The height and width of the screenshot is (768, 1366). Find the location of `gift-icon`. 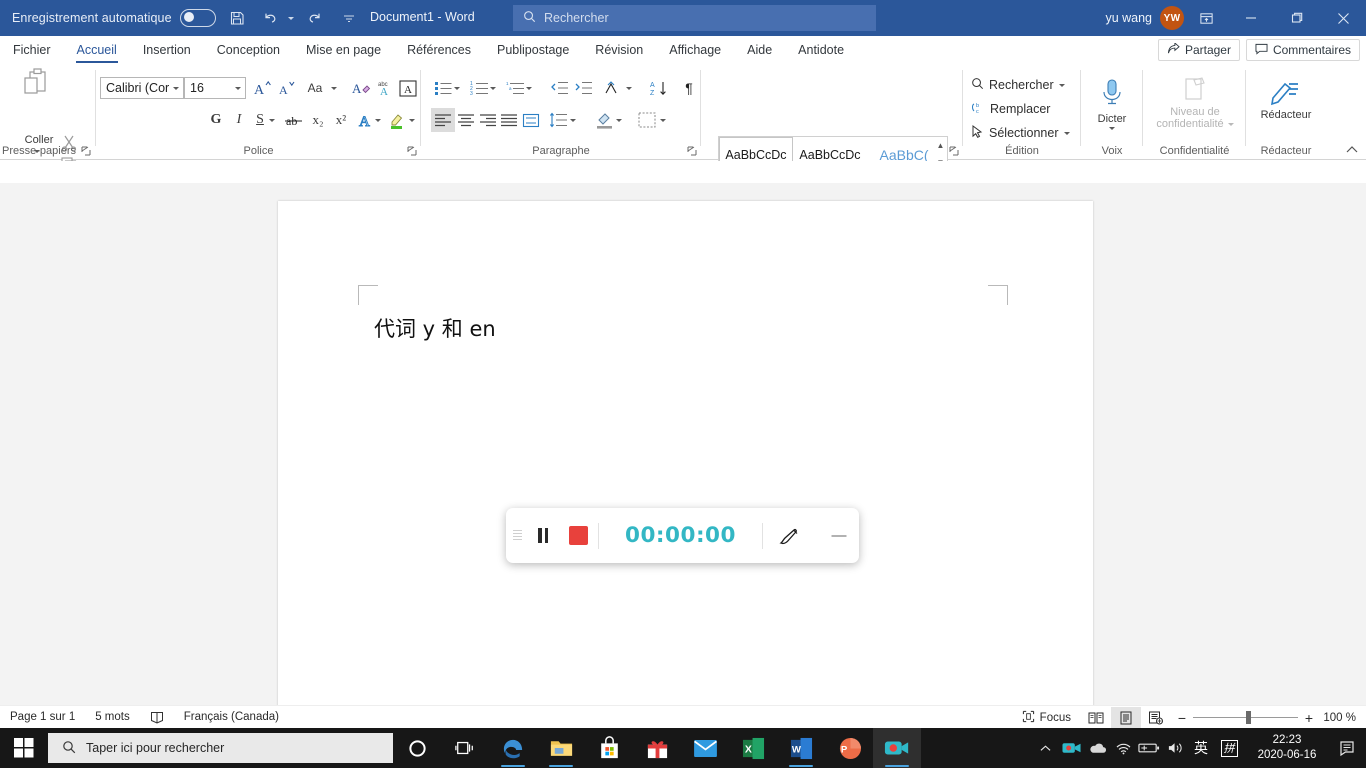

gift-icon is located at coordinates (657, 748).